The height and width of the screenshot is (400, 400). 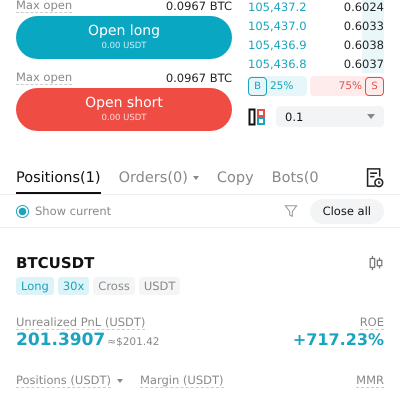 I want to click on candlestick-icon, so click(x=376, y=263).